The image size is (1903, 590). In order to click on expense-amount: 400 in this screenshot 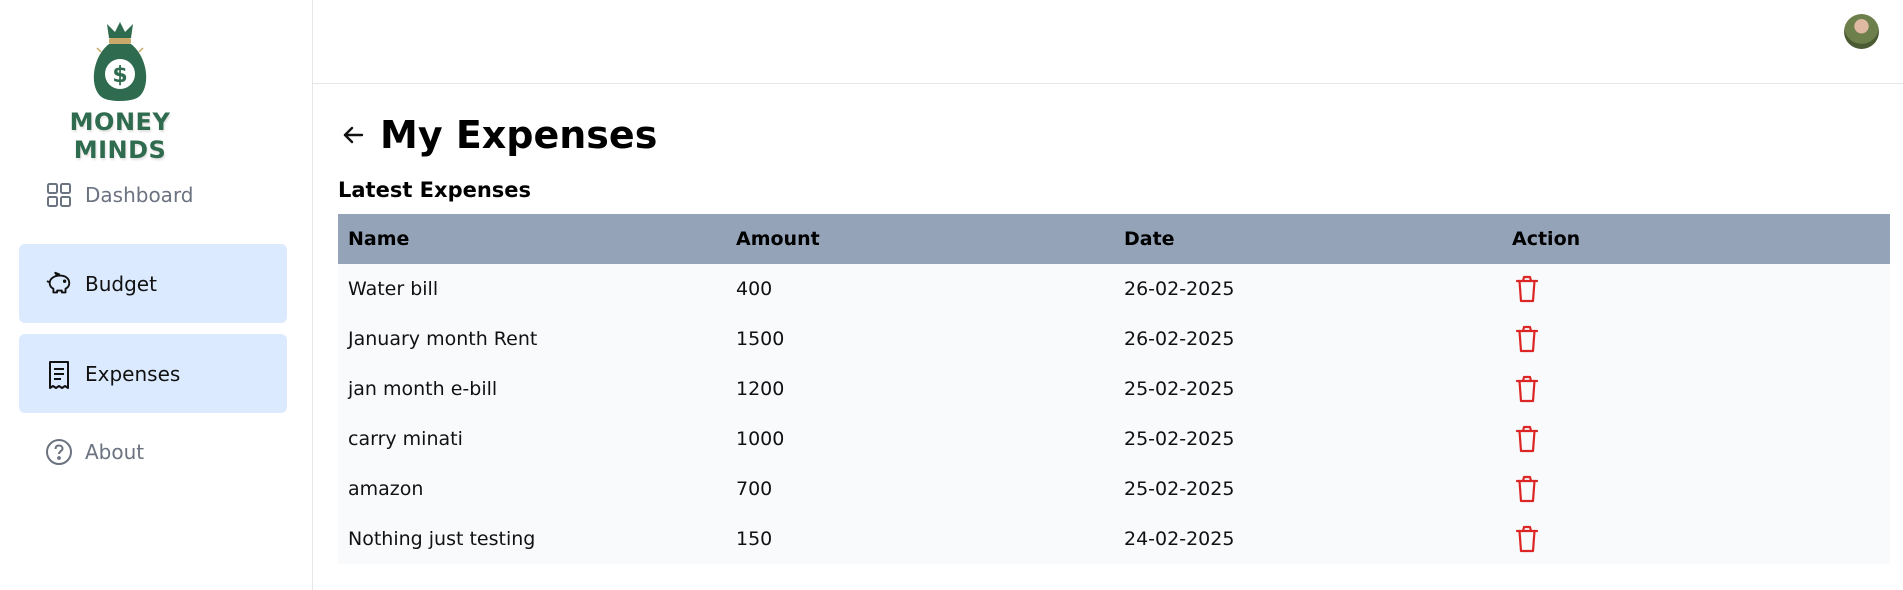, I will do `click(754, 289)`.